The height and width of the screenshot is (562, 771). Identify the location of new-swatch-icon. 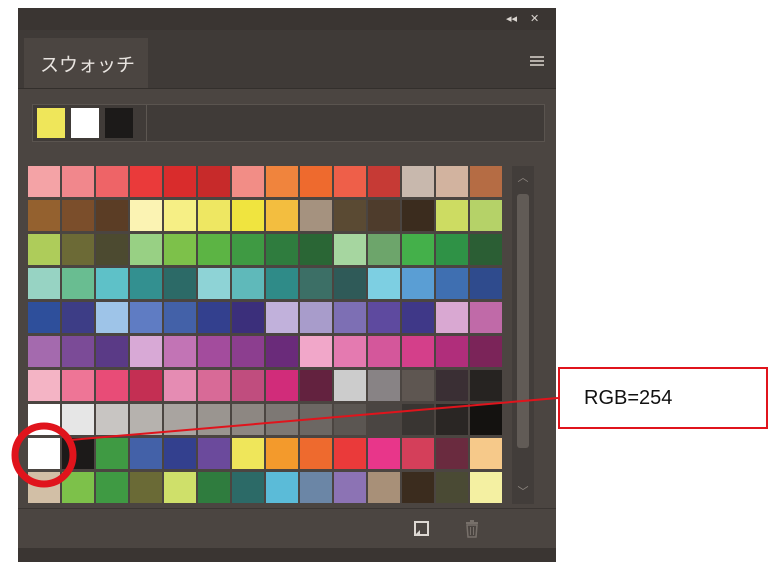
(422, 529).